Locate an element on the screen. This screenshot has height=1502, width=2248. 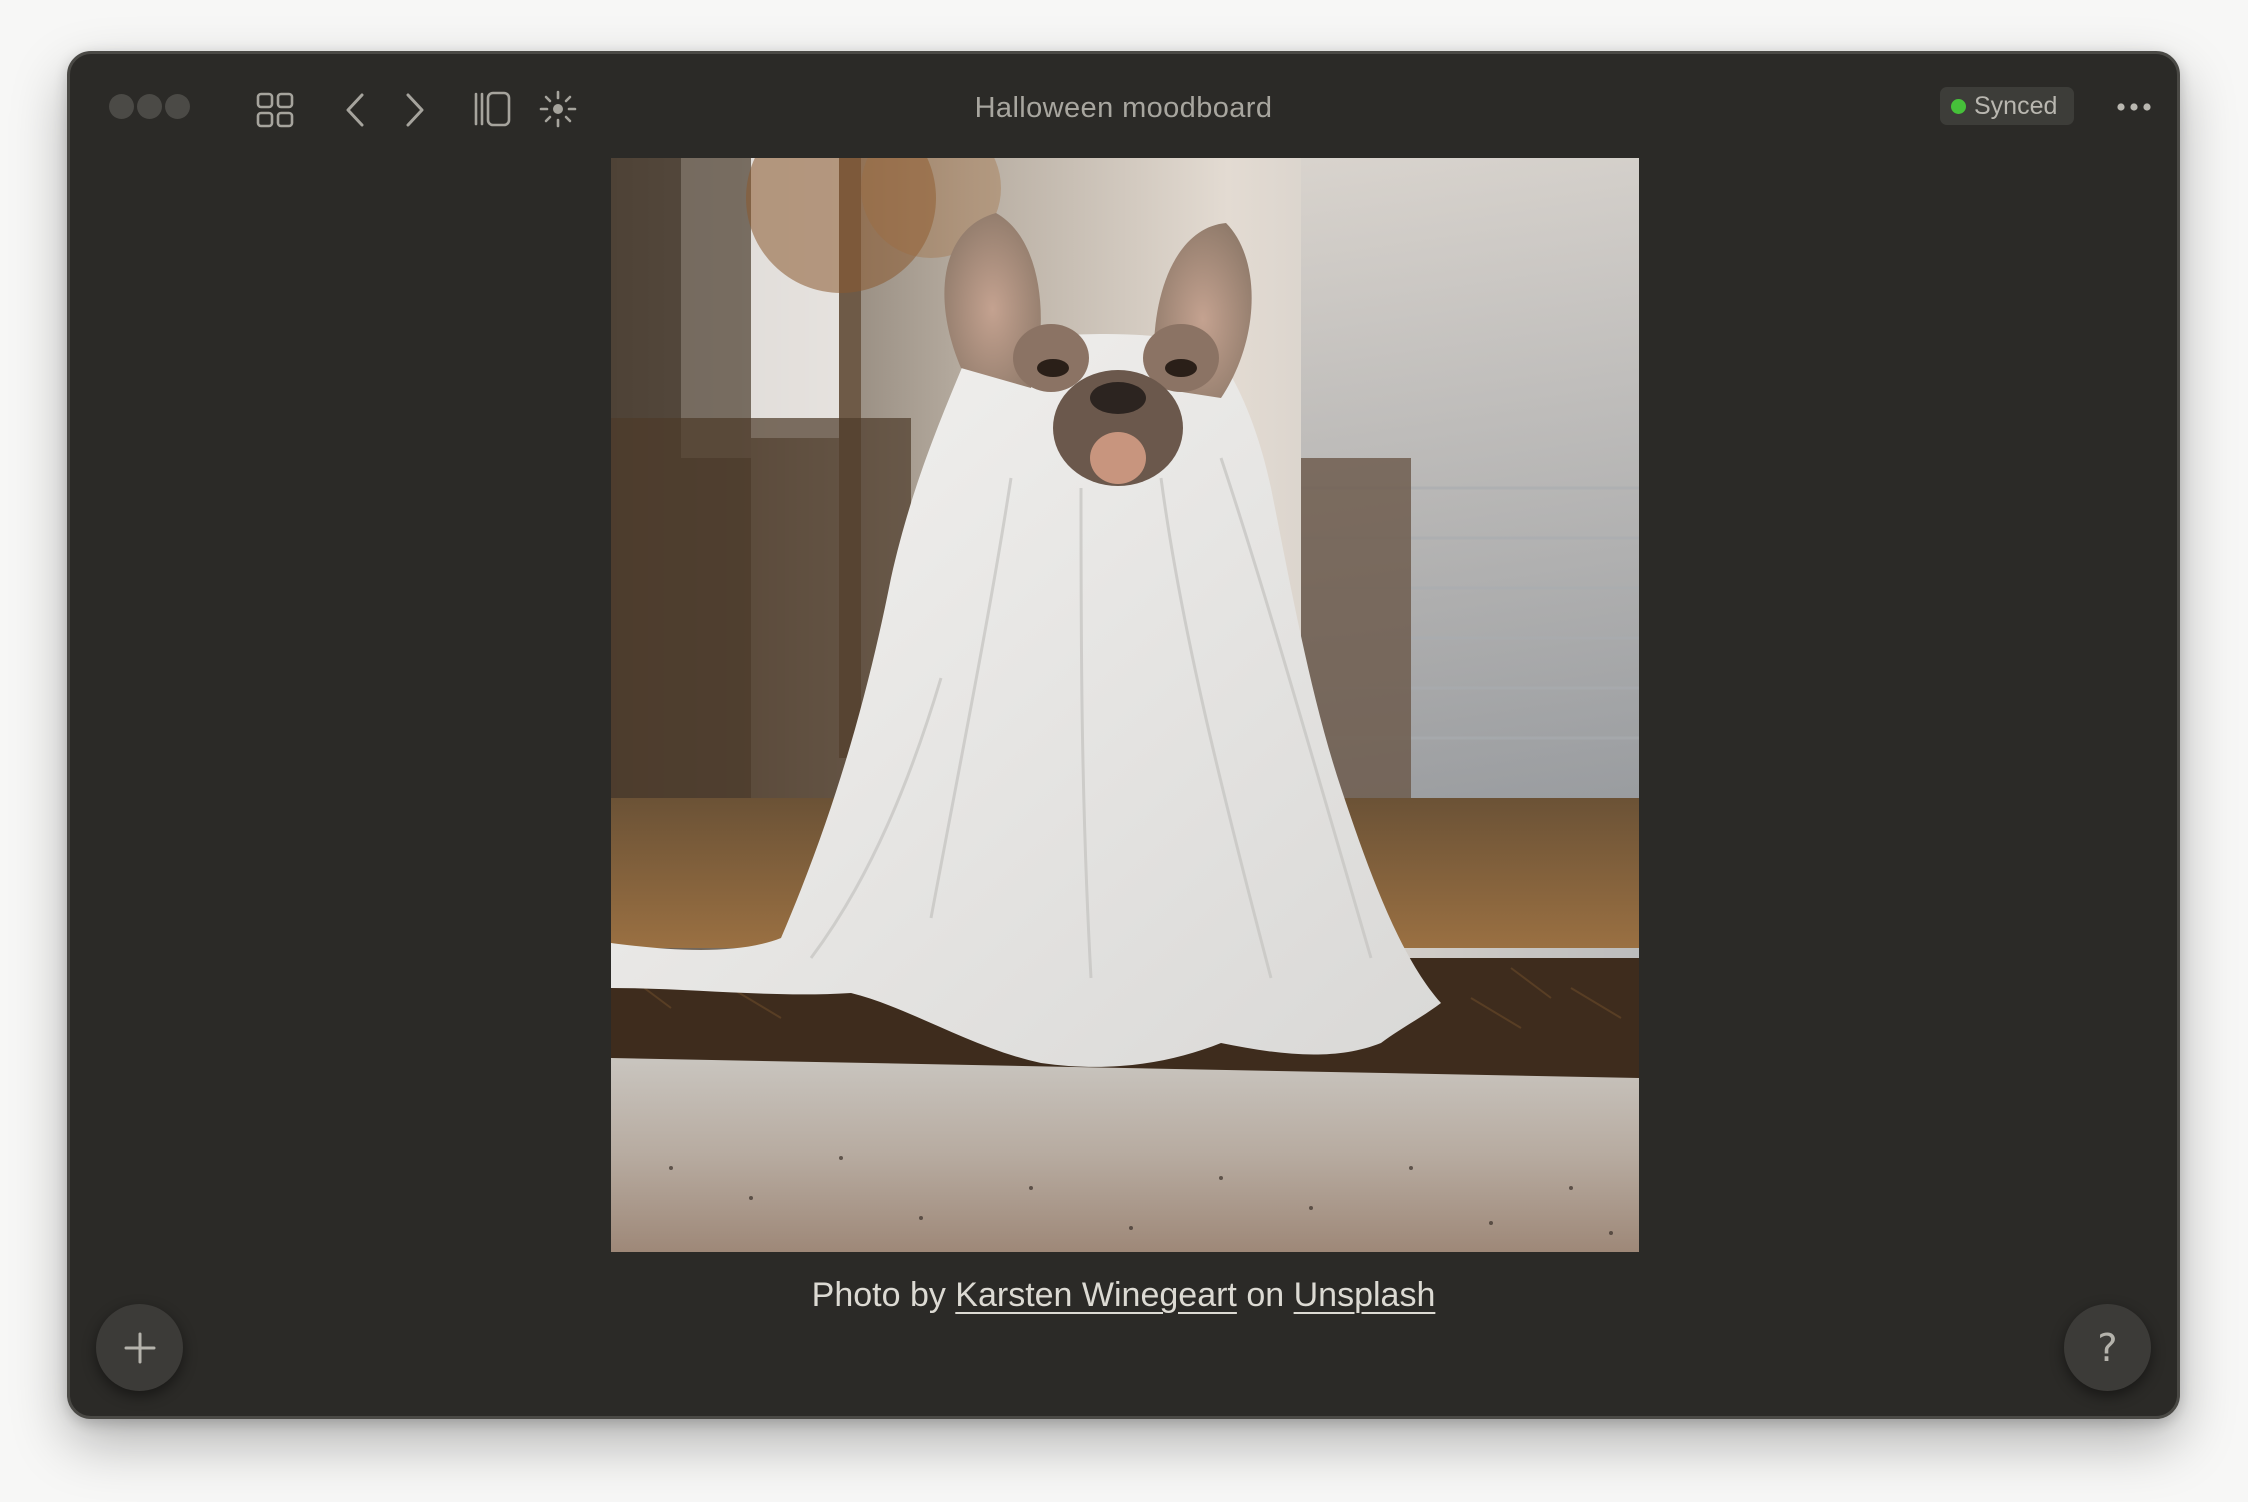
add-button is located at coordinates (139, 1347).